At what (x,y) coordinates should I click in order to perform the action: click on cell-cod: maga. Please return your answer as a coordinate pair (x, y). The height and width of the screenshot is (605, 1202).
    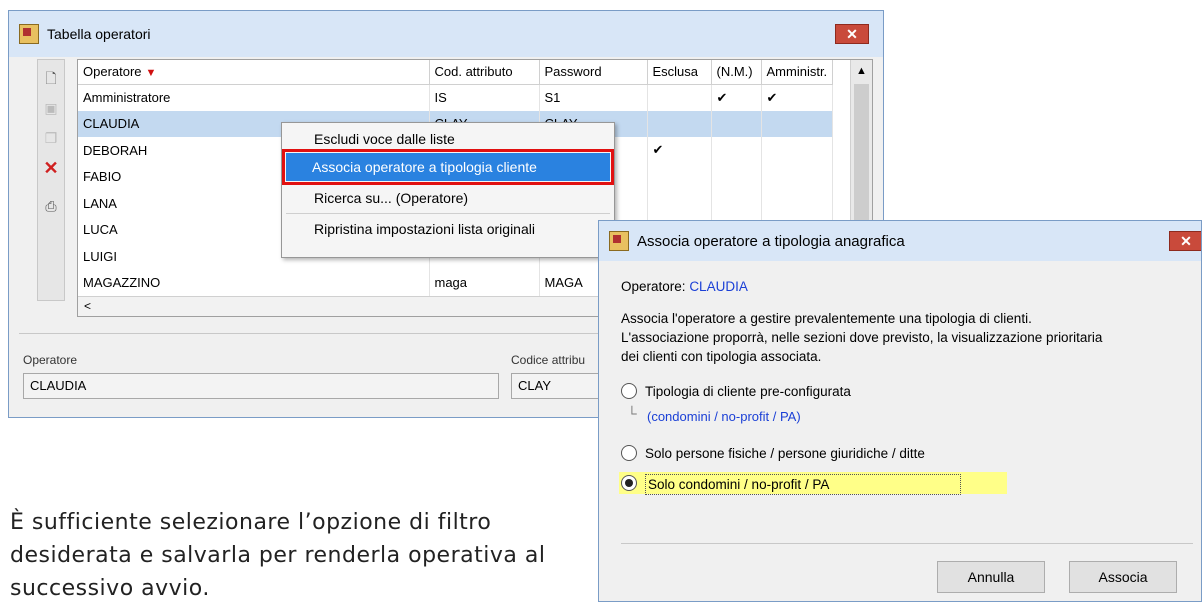
    Looking at the image, I should click on (484, 282).